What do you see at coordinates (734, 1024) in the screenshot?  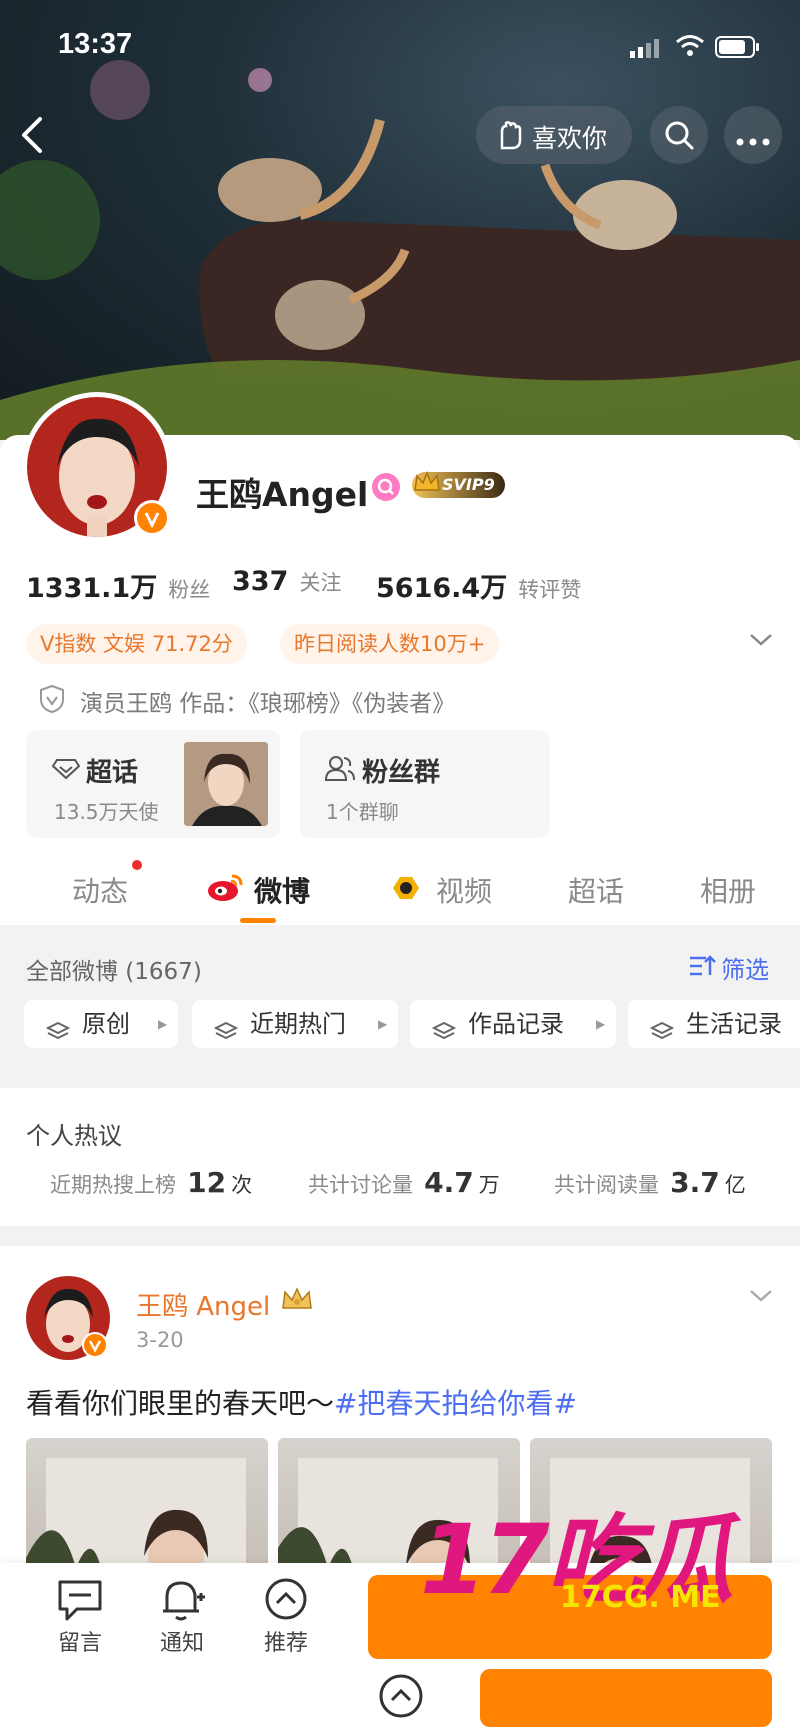 I see `chip-life-label: 生活记录` at bounding box center [734, 1024].